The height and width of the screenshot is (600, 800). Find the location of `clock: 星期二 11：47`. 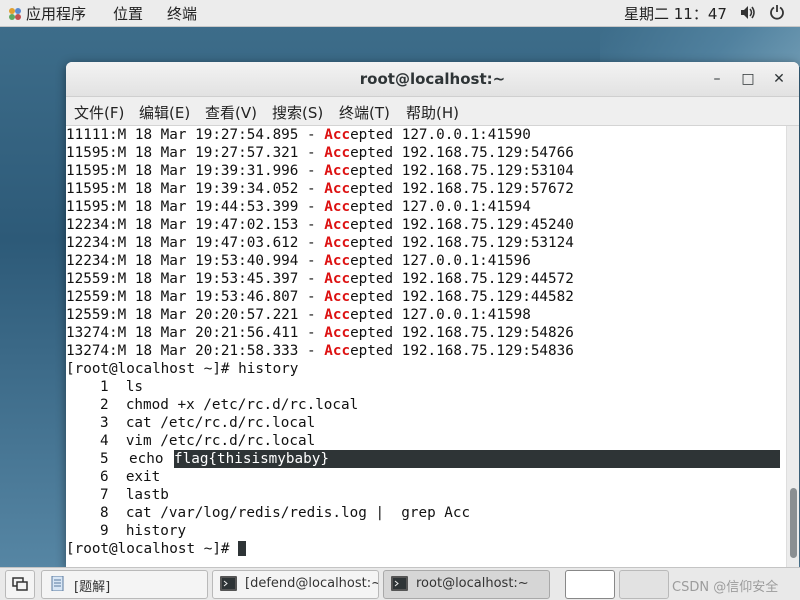

clock: 星期二 11：47 is located at coordinates (675, 13).